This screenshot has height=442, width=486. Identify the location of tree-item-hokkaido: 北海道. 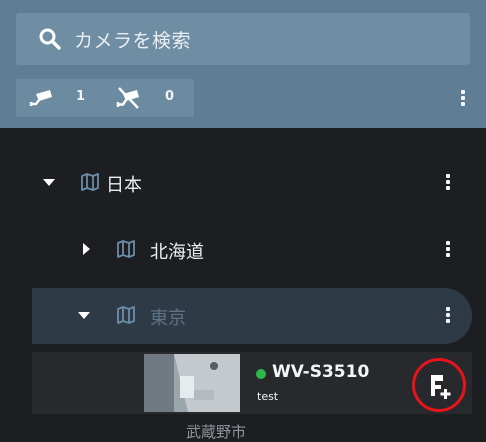
(243, 250).